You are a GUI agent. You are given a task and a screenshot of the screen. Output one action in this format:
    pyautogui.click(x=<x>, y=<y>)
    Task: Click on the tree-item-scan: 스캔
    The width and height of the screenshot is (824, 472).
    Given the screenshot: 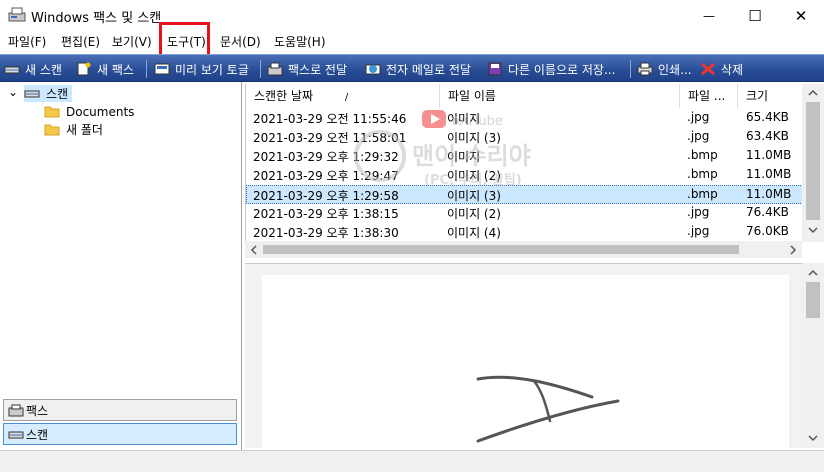 What is the action you would take?
    pyautogui.click(x=48, y=93)
    